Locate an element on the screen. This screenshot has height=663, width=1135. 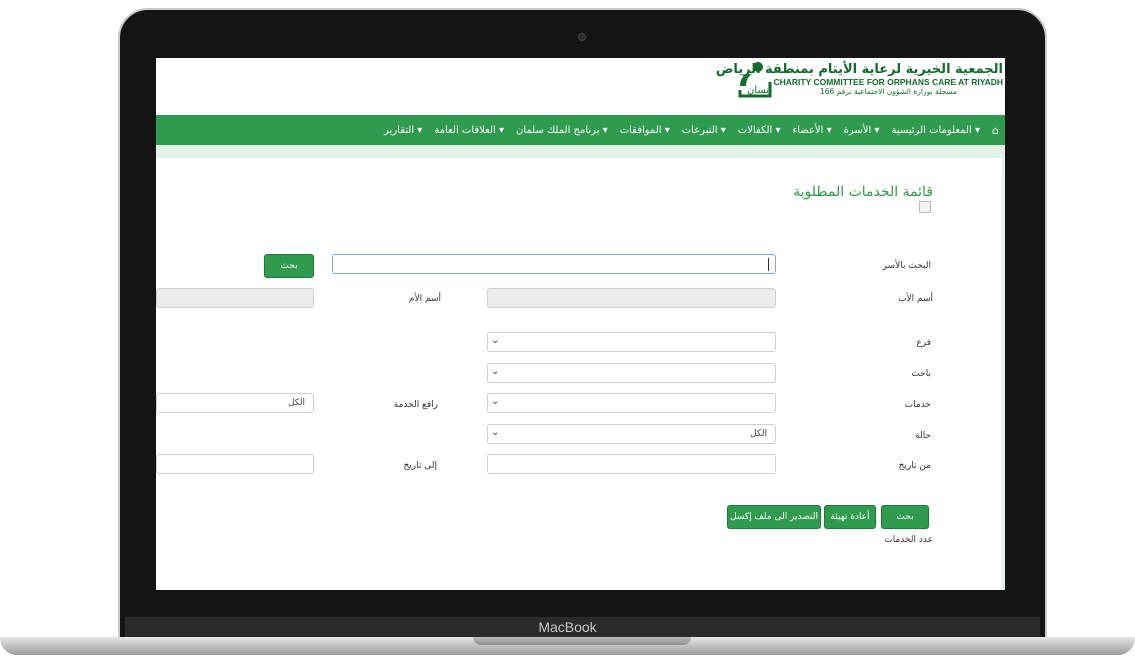
laptop-notch is located at coordinates (582, 641).